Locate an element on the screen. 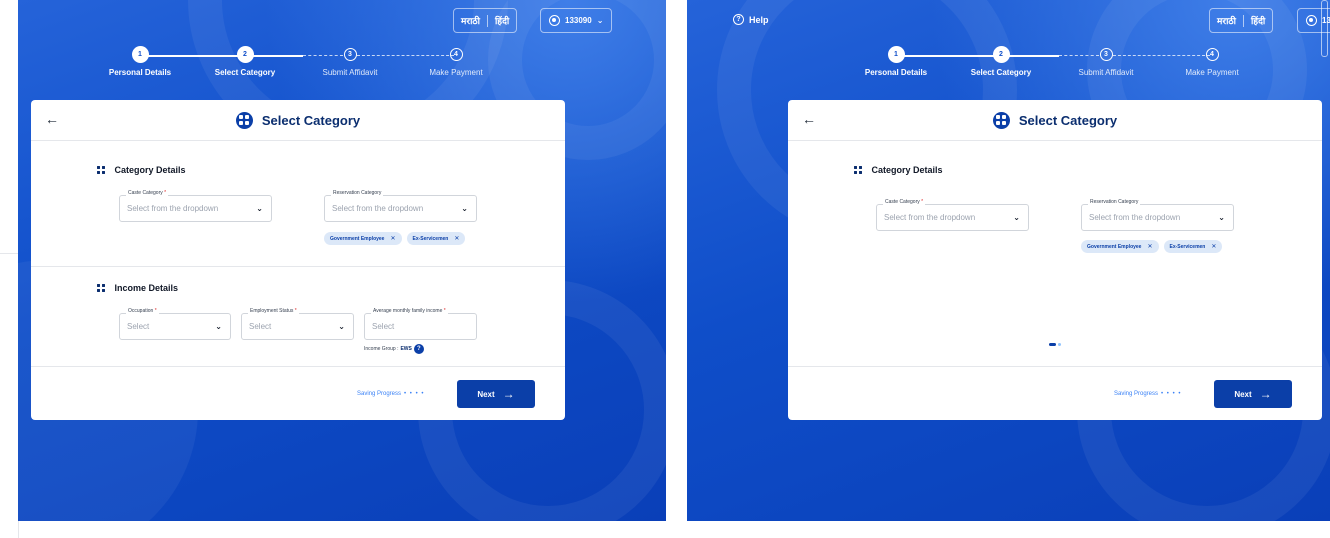 This screenshot has height=538, width=1330. field-label: Employment Status * is located at coordinates (273, 311).